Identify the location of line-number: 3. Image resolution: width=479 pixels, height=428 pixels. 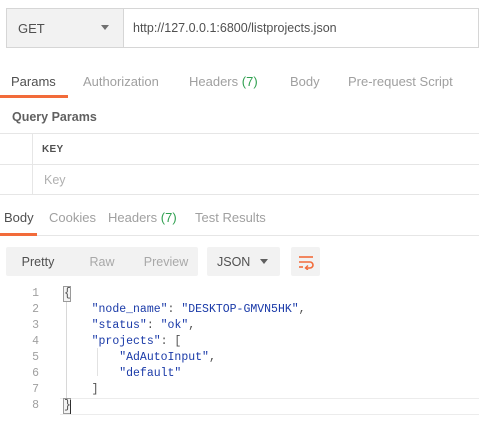
(35, 325).